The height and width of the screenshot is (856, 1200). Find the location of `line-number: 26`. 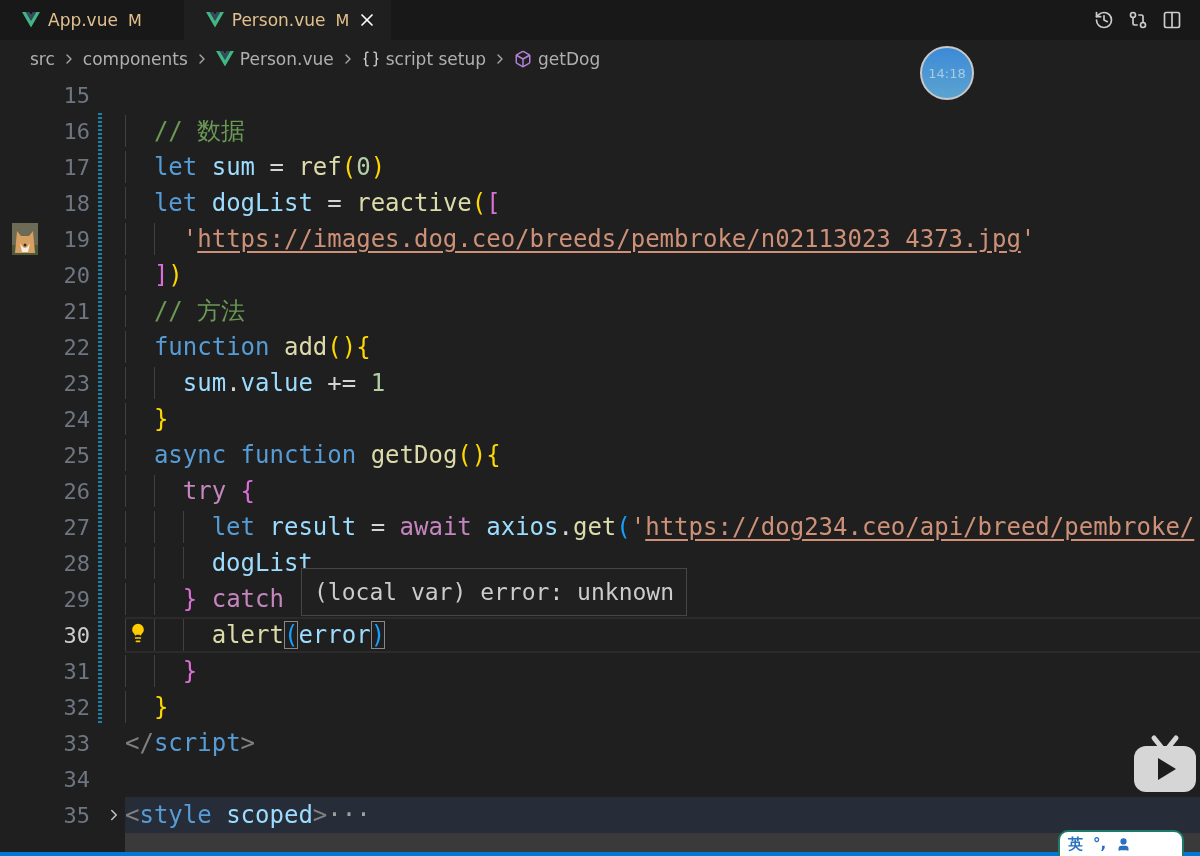

line-number: 26 is located at coordinates (76, 491).